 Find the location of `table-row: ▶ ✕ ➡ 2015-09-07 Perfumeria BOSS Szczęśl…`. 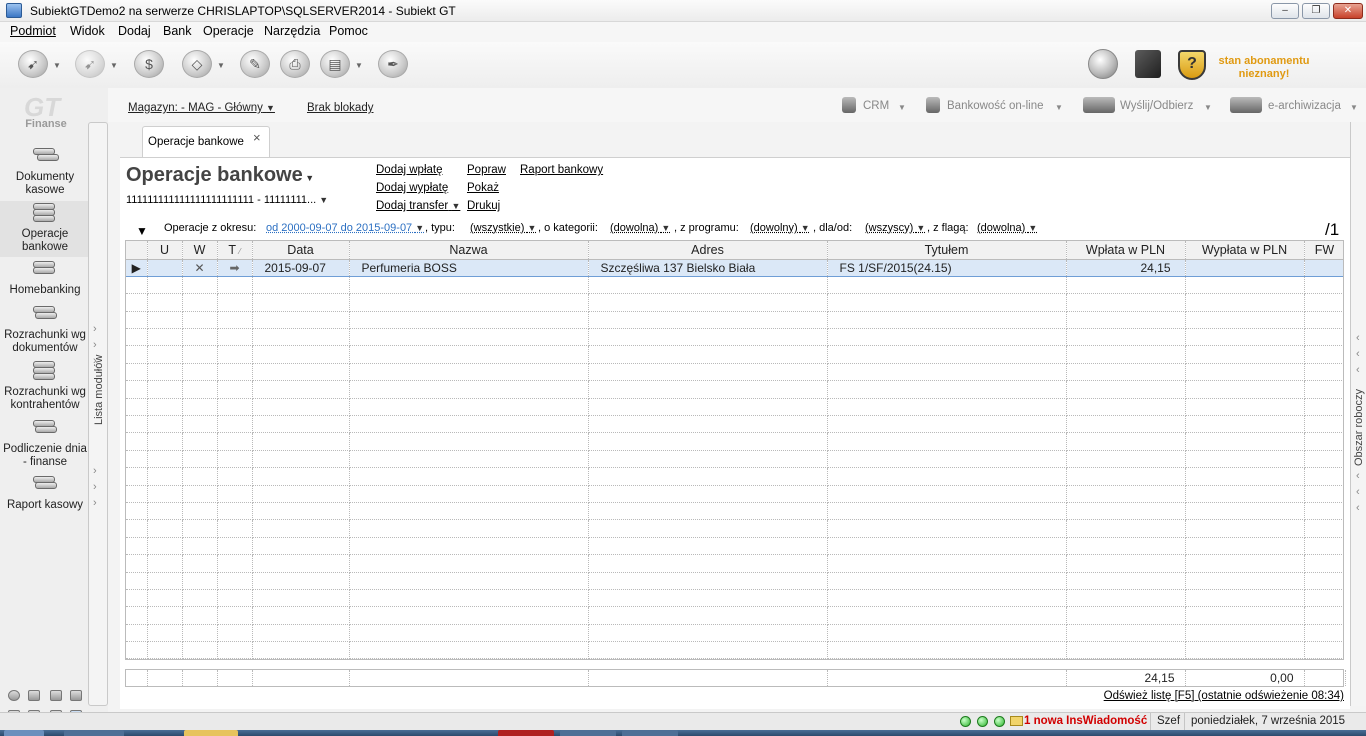

table-row: ▶ ✕ ➡ 2015-09-07 Perfumeria BOSS Szczęśl… is located at coordinates (734, 267).